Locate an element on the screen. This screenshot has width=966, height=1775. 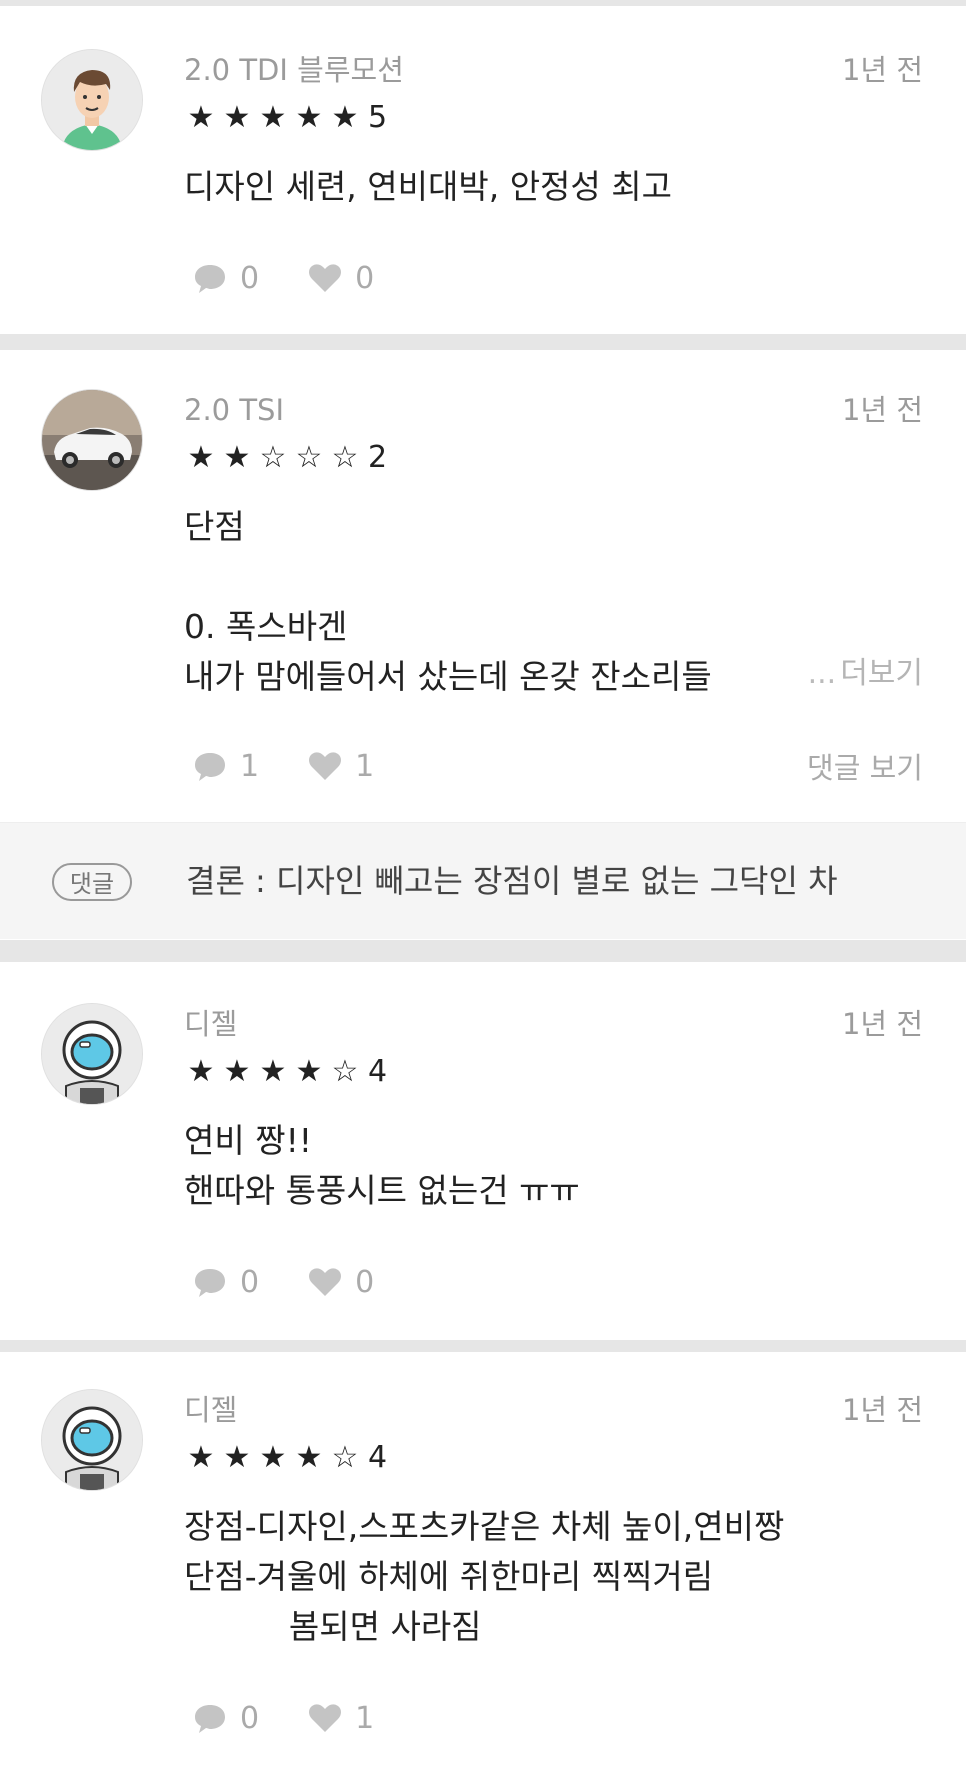
man-avatar-icon is located at coordinates (92, 100).